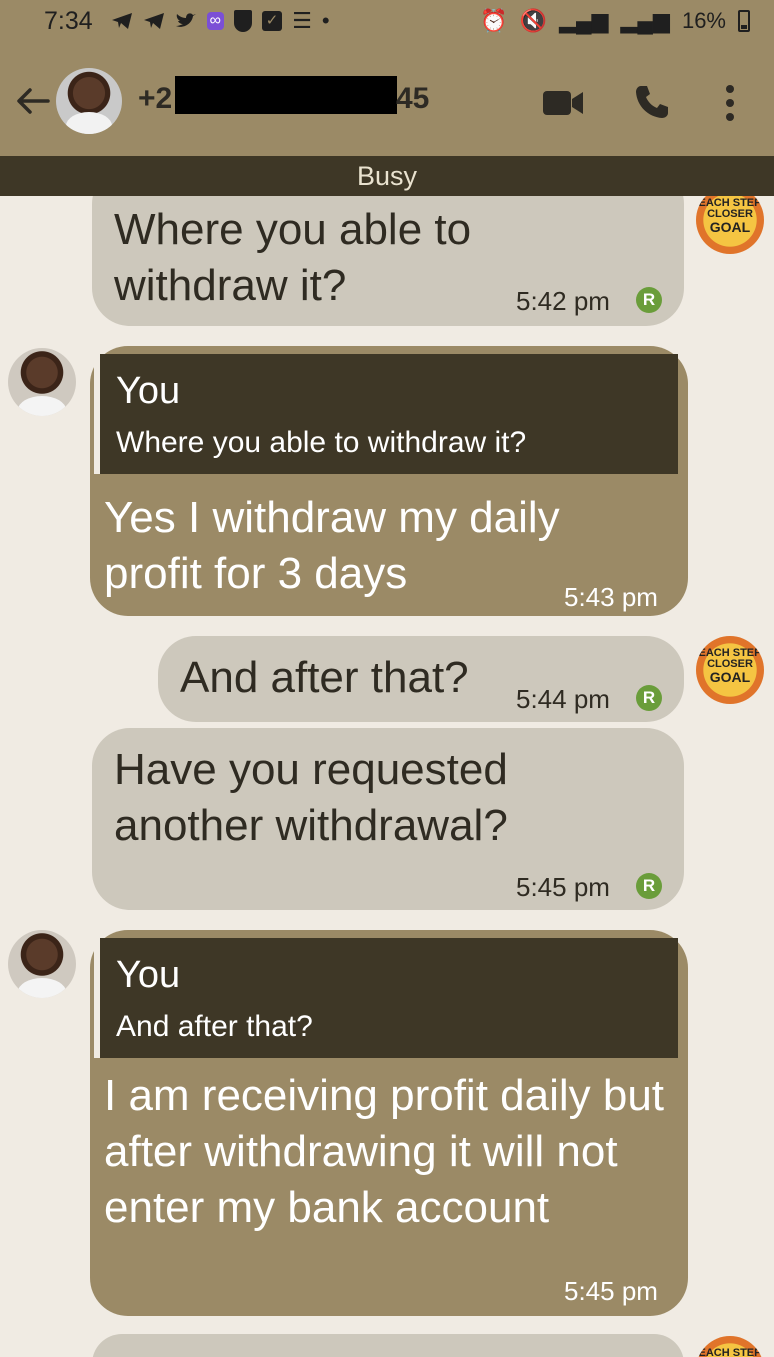 This screenshot has width=774, height=1357. I want to click on sender-avatar: EACH STEP, so click(730, 1346).